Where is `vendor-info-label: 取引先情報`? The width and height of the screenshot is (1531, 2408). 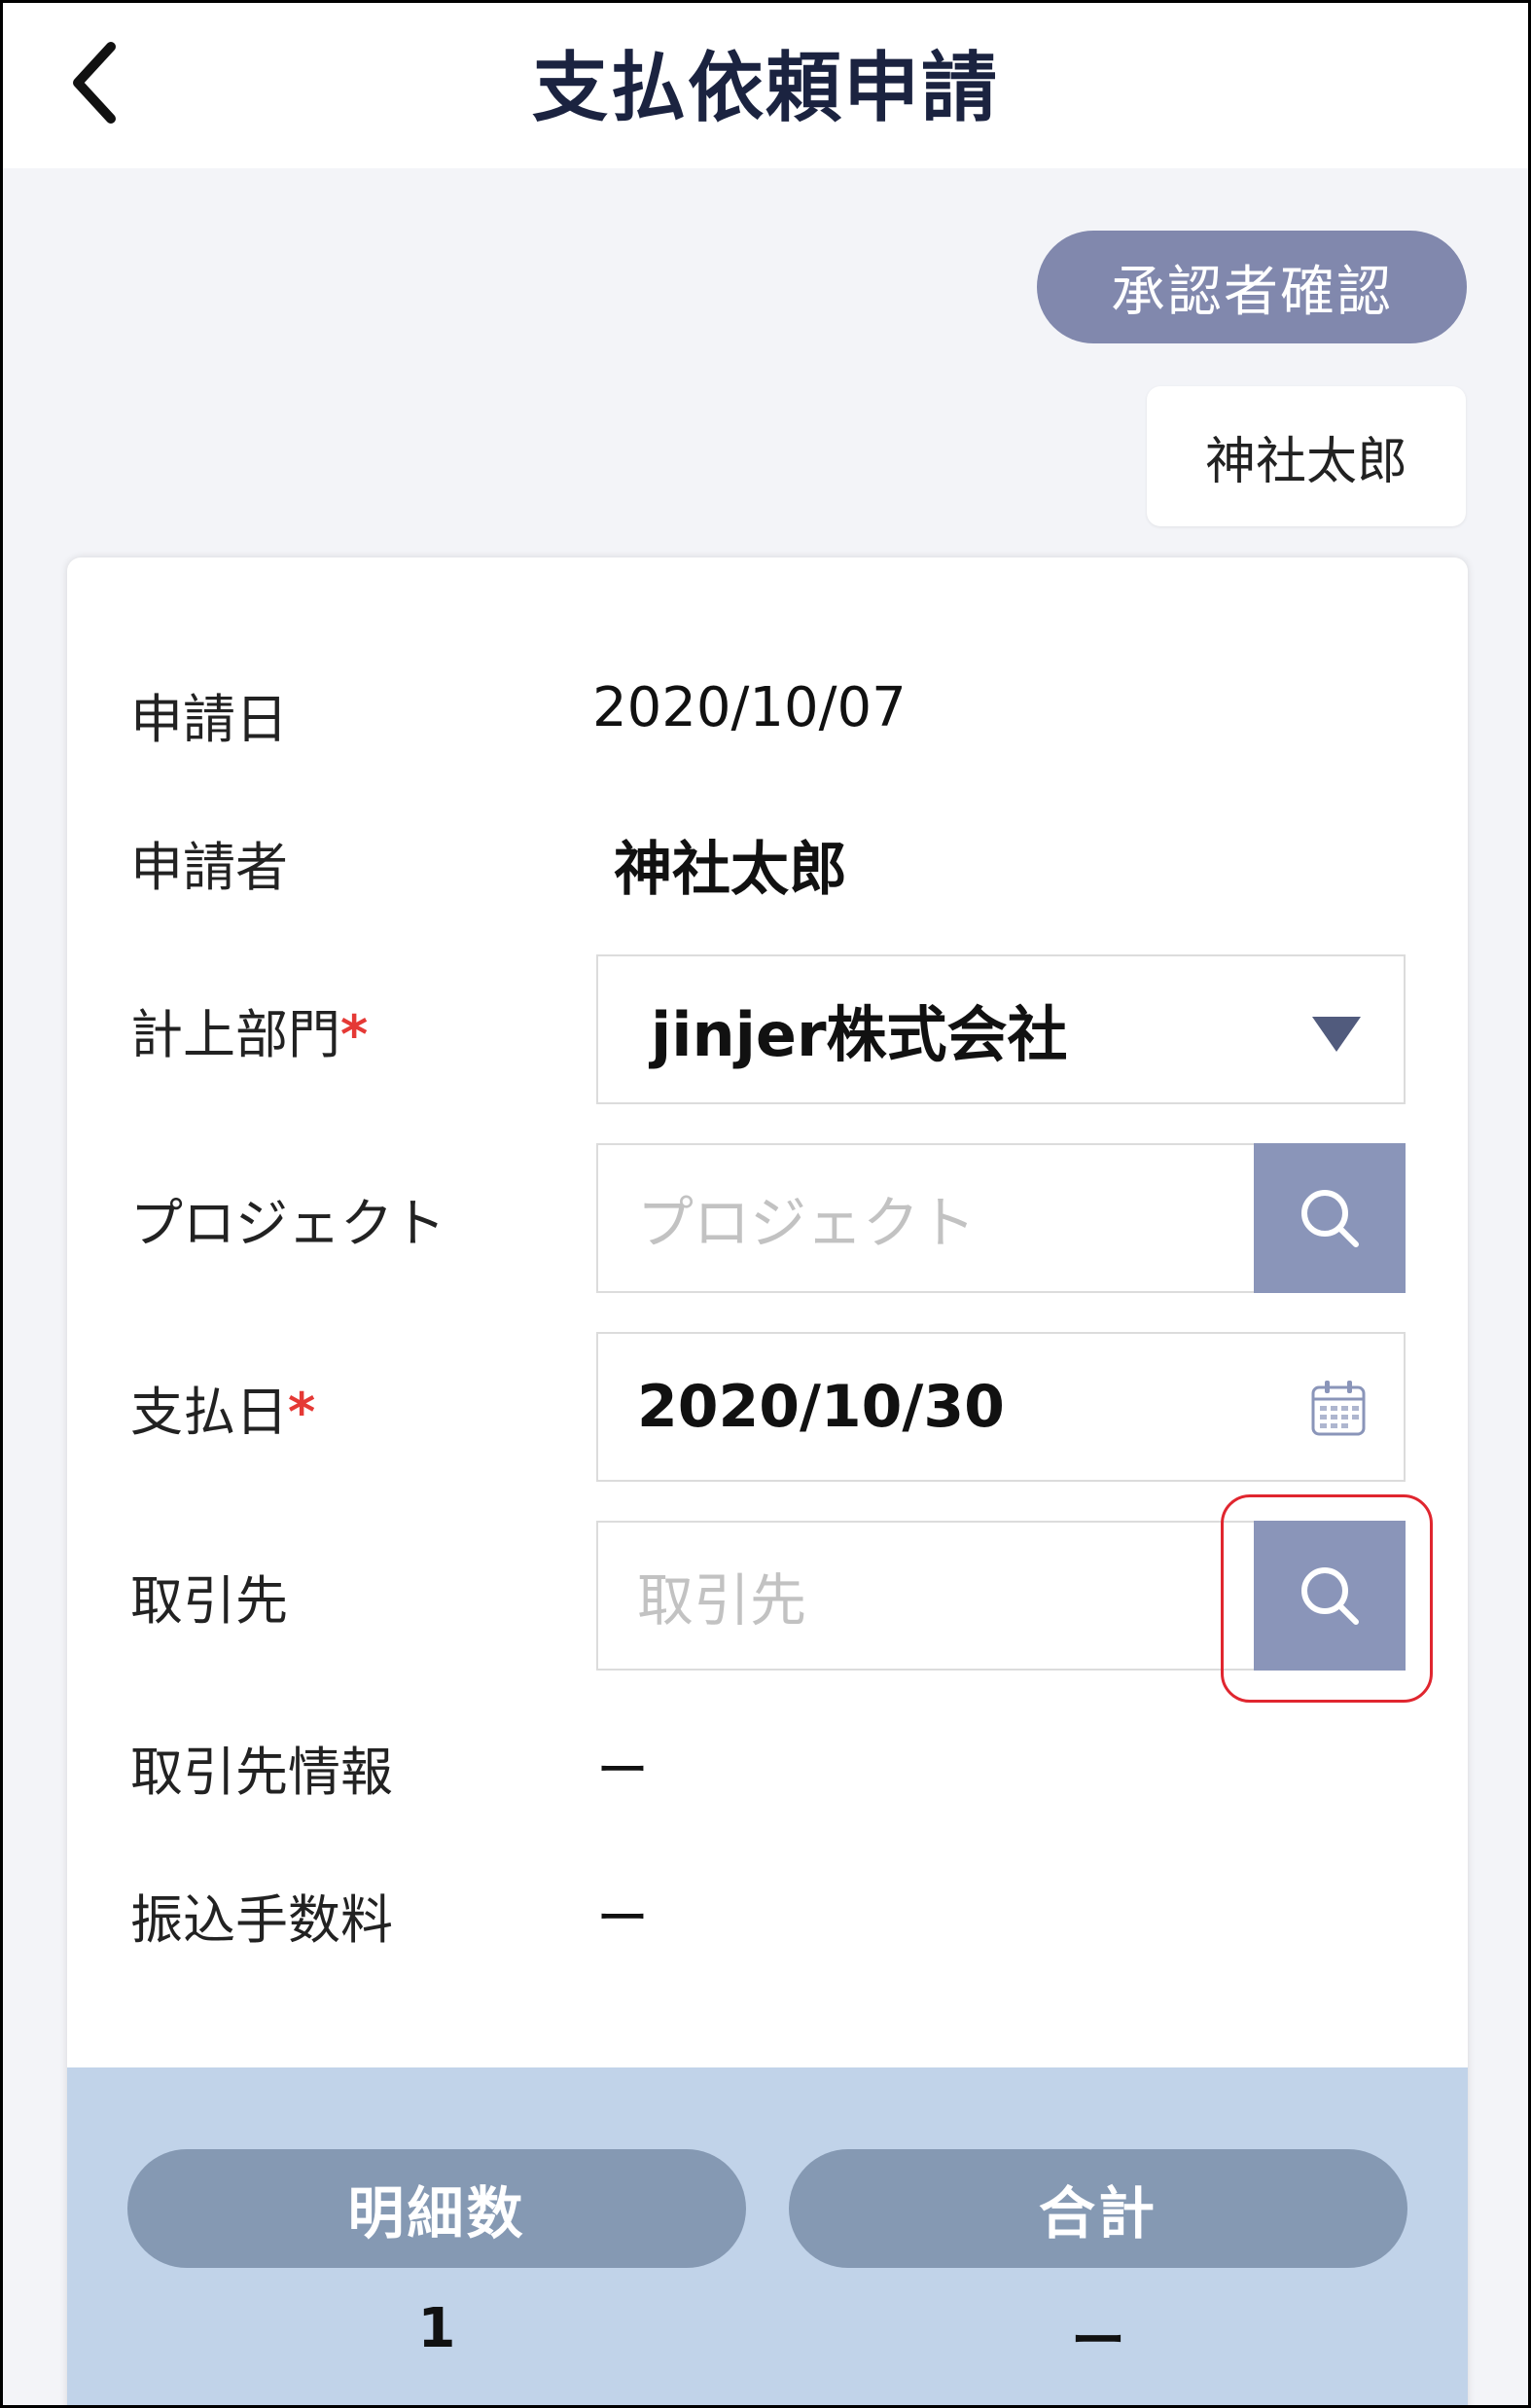 vendor-info-label: 取引先情報 is located at coordinates (261, 1772).